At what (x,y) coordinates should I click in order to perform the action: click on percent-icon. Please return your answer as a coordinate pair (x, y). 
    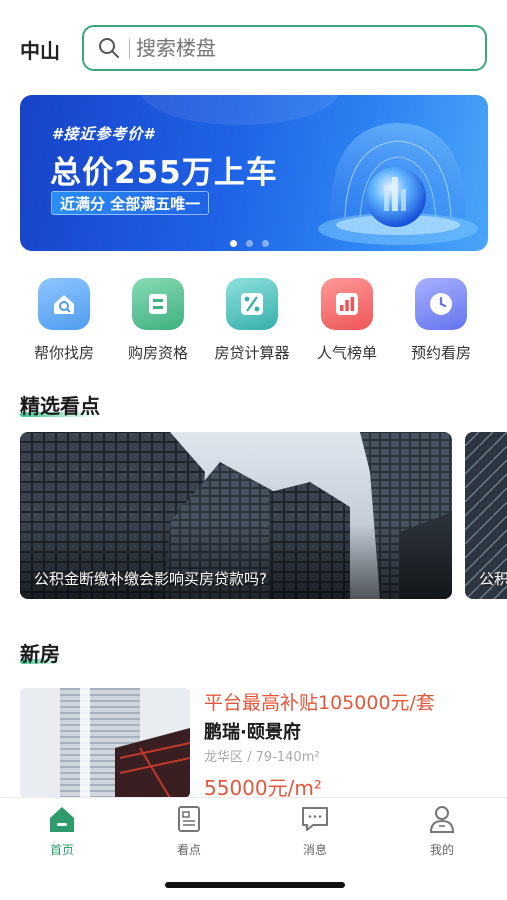
    Looking at the image, I should click on (252, 304).